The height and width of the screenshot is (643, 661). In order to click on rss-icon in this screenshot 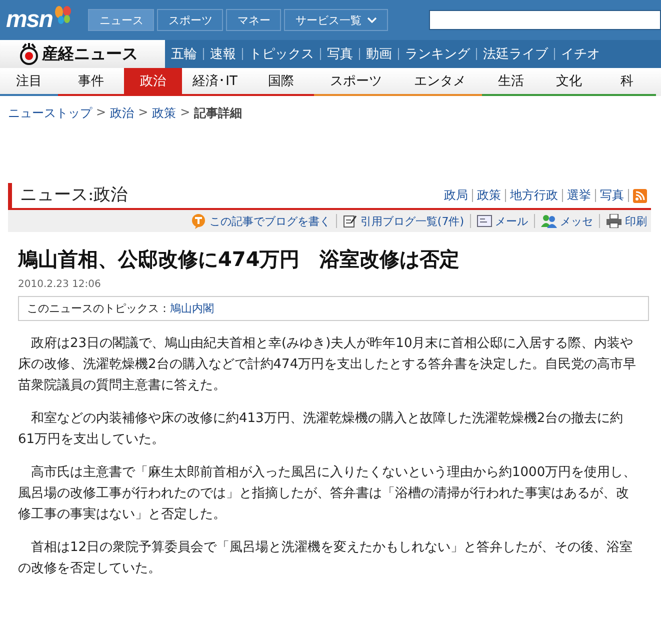, I will do `click(640, 195)`.